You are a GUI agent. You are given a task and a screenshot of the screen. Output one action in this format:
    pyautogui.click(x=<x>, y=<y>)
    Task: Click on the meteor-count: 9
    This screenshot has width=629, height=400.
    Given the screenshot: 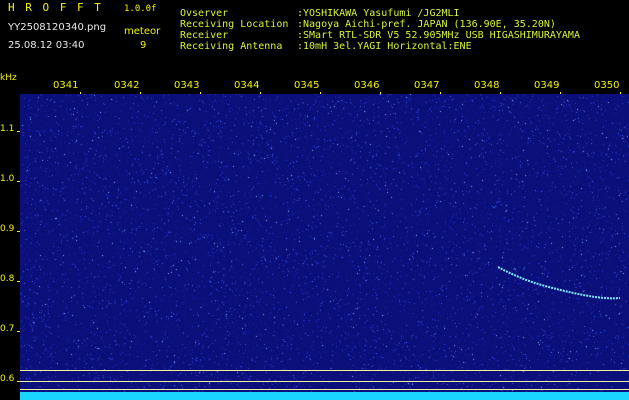 What is the action you would take?
    pyautogui.click(x=143, y=45)
    